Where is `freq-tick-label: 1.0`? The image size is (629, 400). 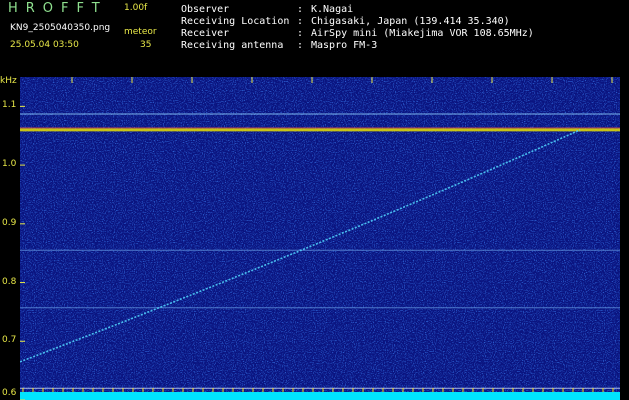 freq-tick-label: 1.0 is located at coordinates (9, 164).